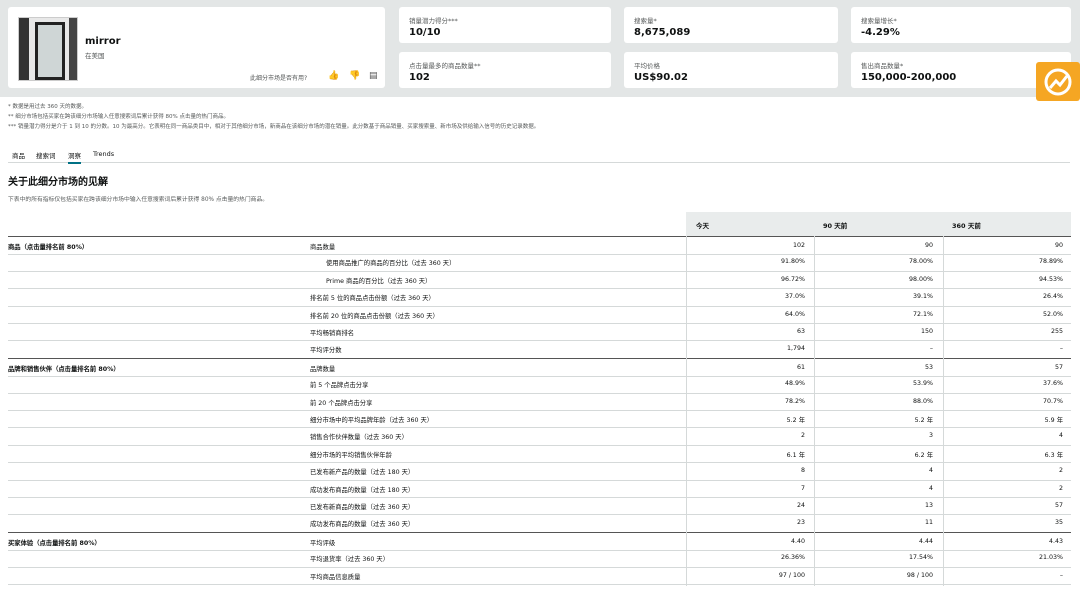  Describe the element at coordinates (928, 367) in the screenshot. I see `cell-90-days: 53` at that location.